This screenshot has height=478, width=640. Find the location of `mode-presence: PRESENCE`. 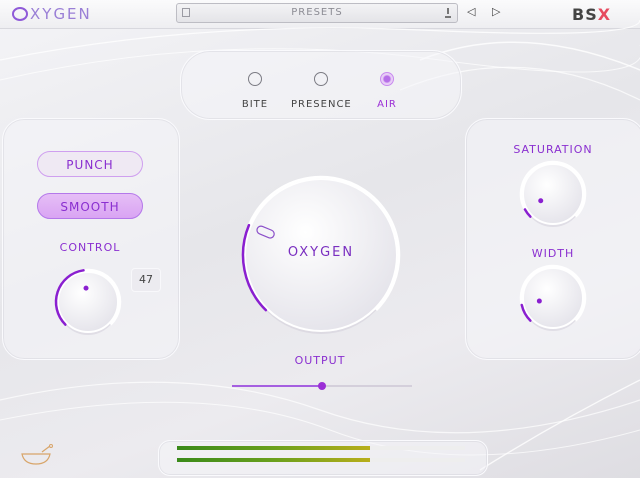

mode-presence: PRESENCE is located at coordinates (321, 91).